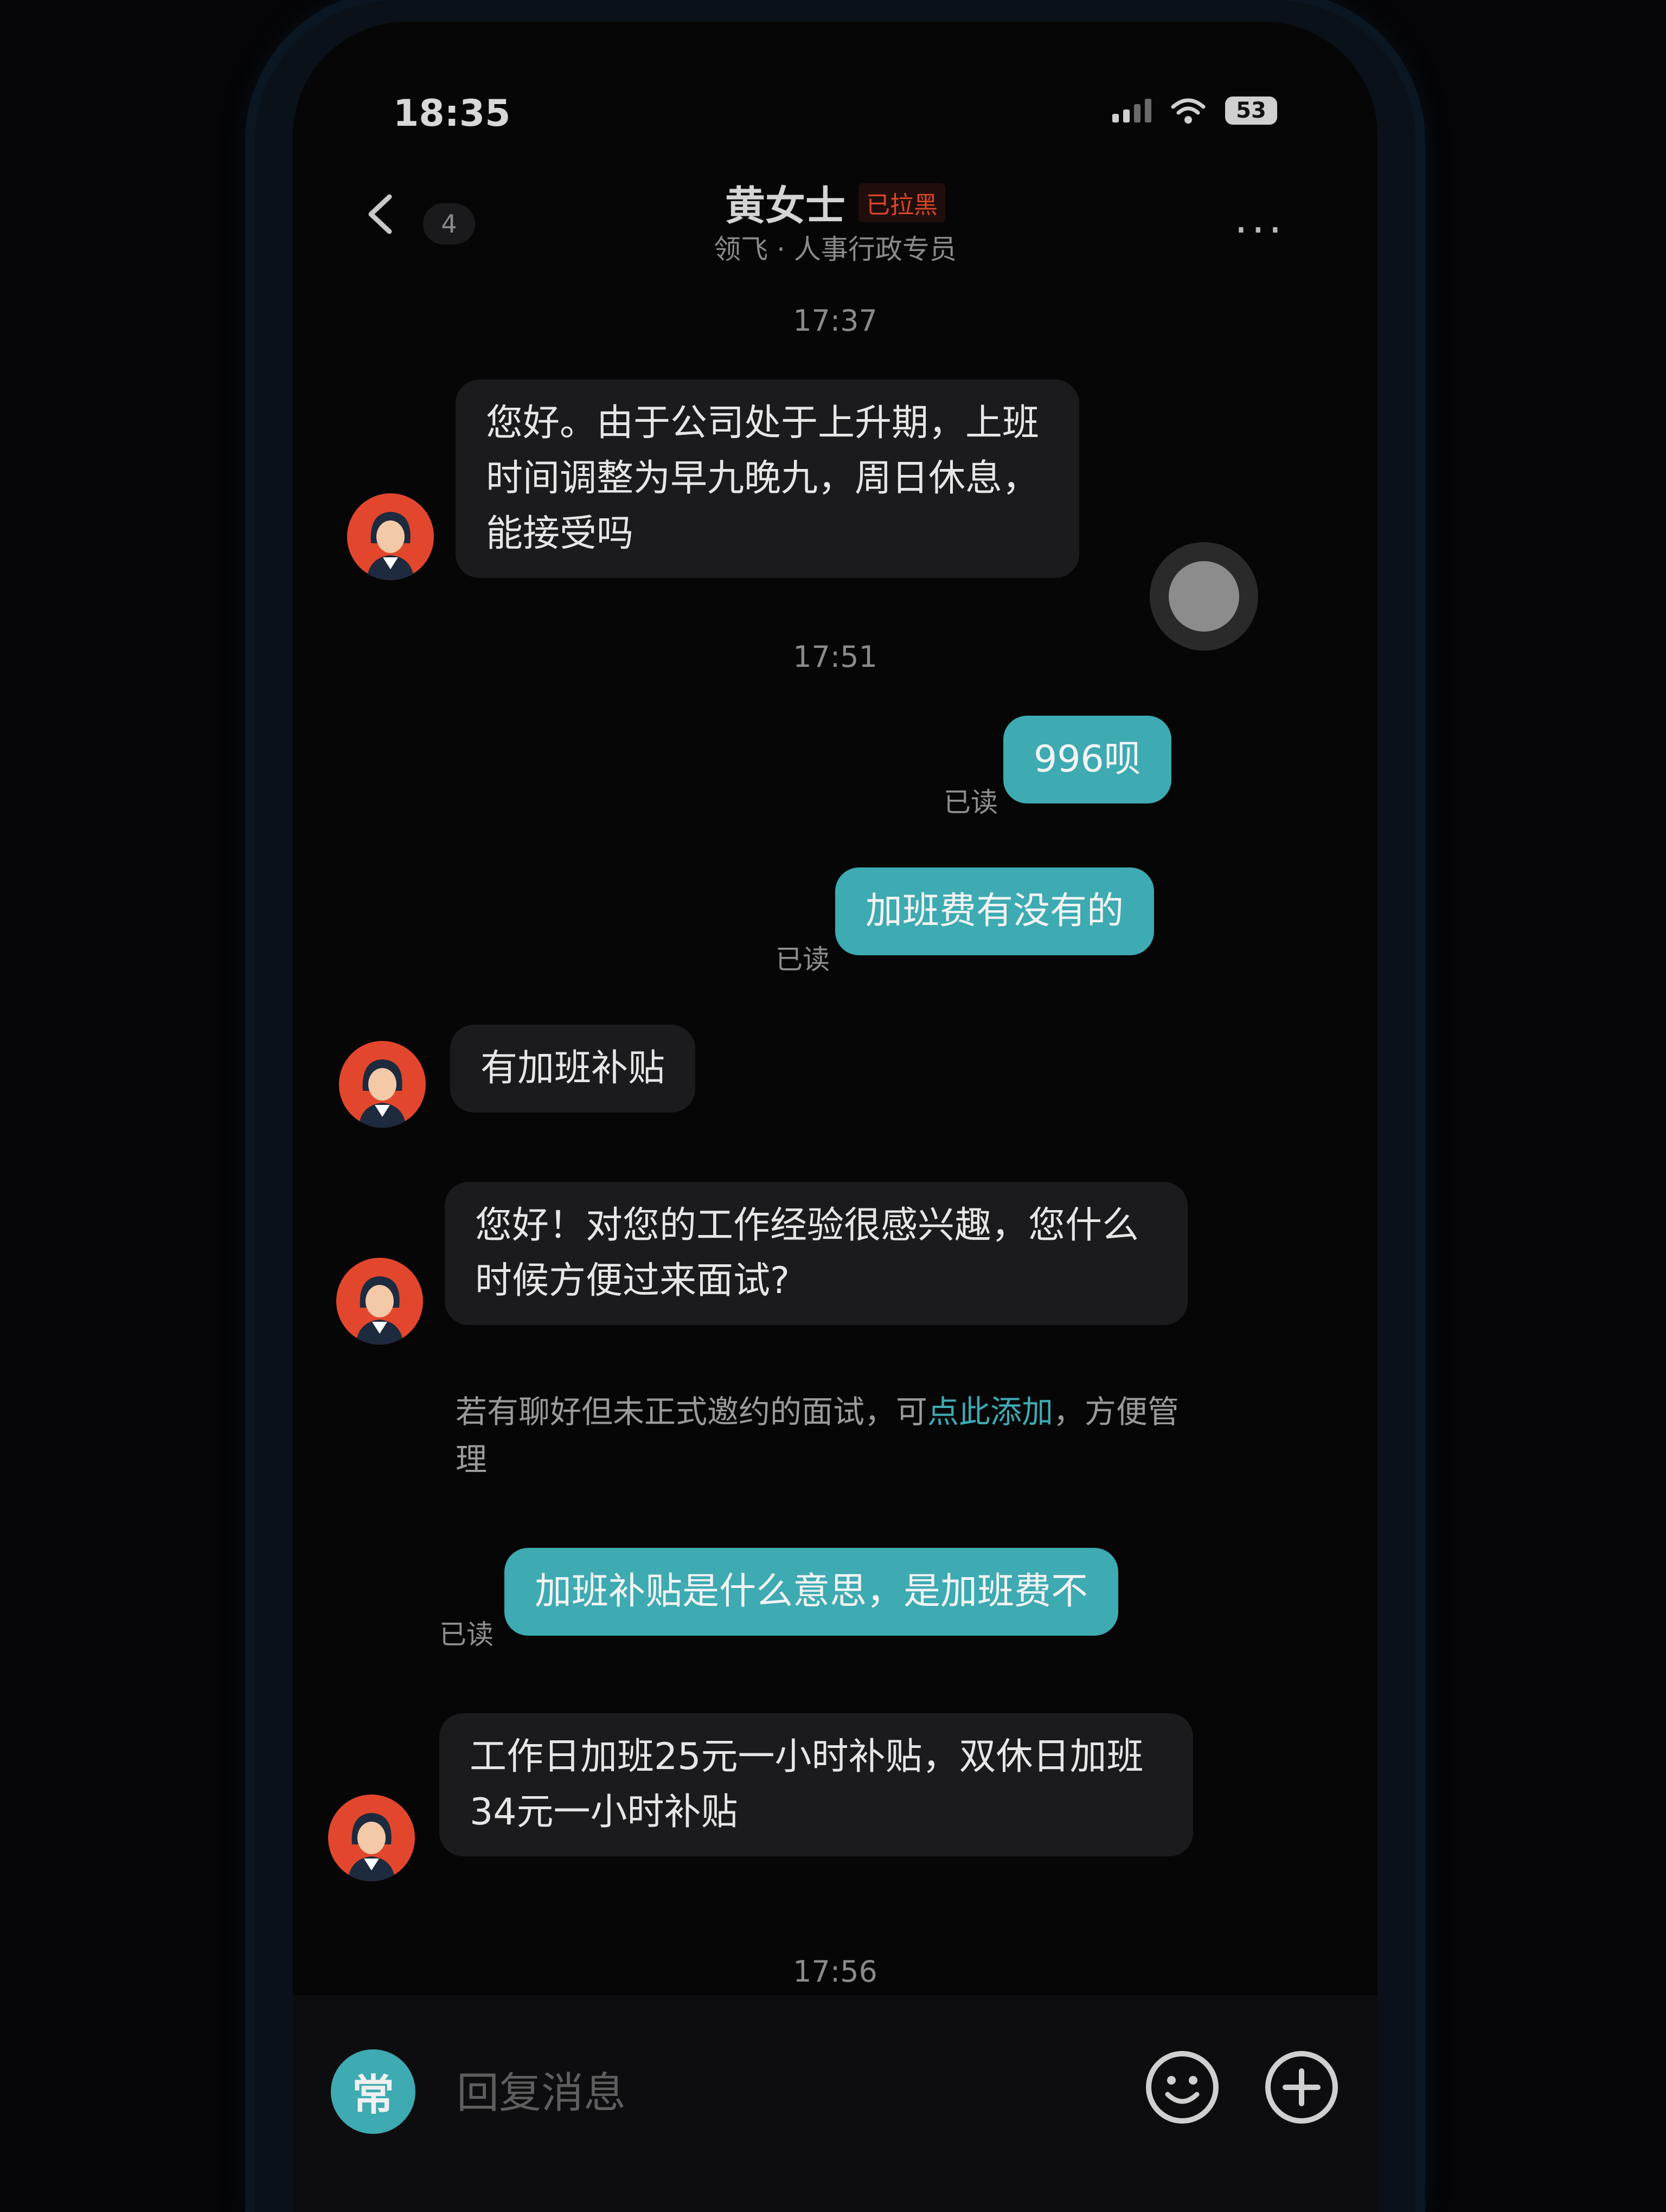 The height and width of the screenshot is (2212, 1666). Describe the element at coordinates (835, 657) in the screenshot. I see `timestamp: 17:51` at that location.